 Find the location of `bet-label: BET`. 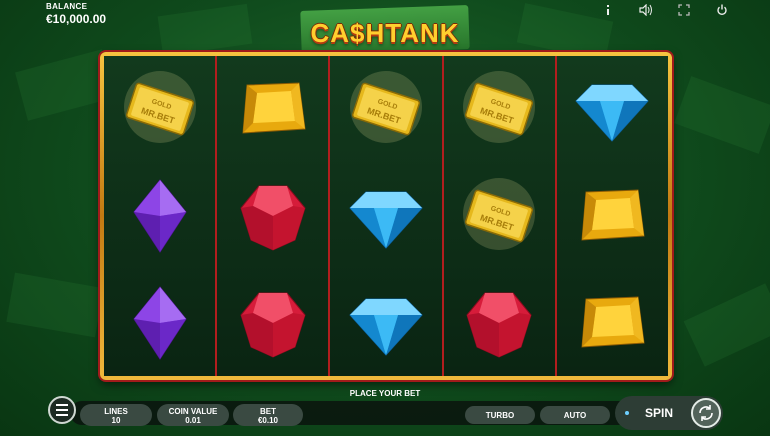

bet-label: BET is located at coordinates (268, 411).